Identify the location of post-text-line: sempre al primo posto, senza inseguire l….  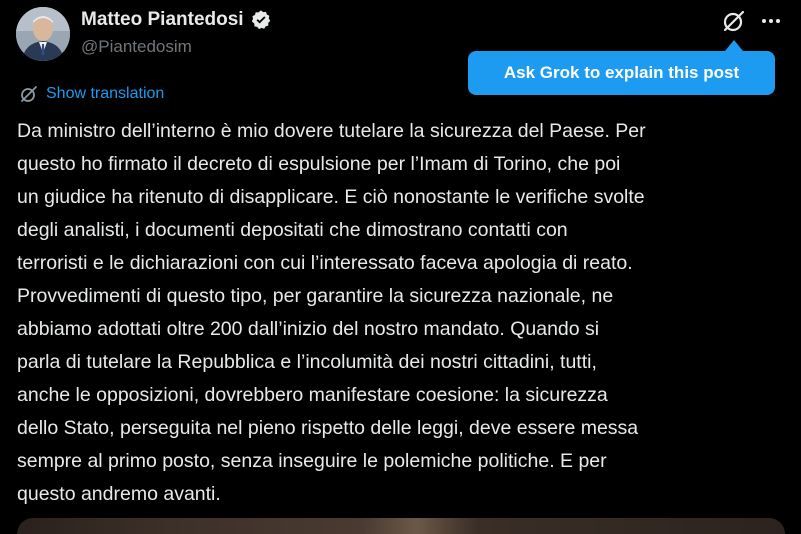
(312, 461).